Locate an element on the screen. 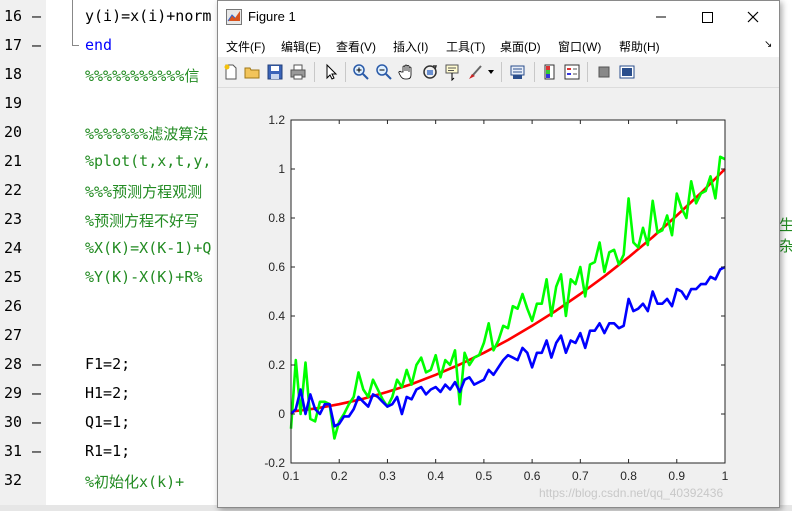 The width and height of the screenshot is (792, 511). menu-desktop: 桌面(D) is located at coordinates (520, 46).